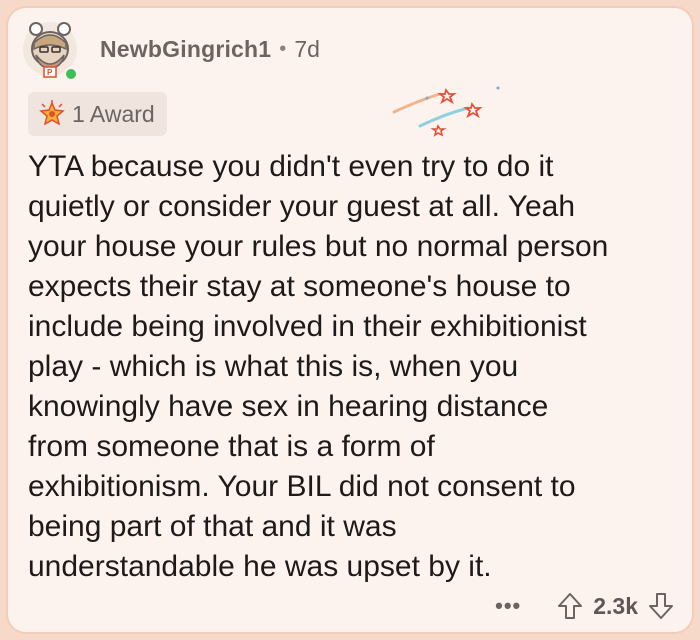 This screenshot has height=640, width=700. I want to click on comment-line: expects their stay at someone's house to, so click(299, 286).